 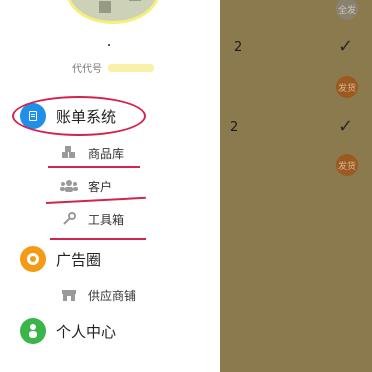 I want to click on menu-item-products: 商品库, so click(x=92, y=153).